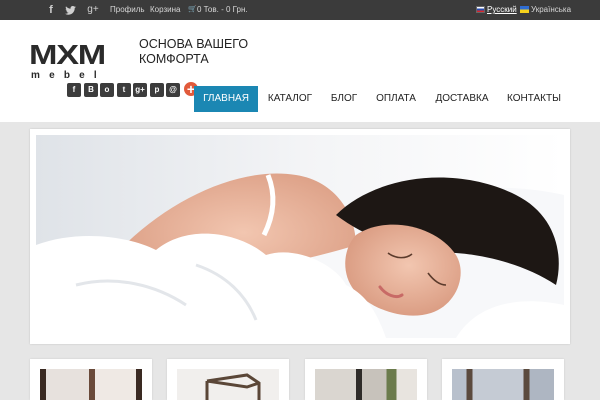  Describe the element at coordinates (68, 75) in the screenshot. I see `logo-subtitle: mebel` at that location.